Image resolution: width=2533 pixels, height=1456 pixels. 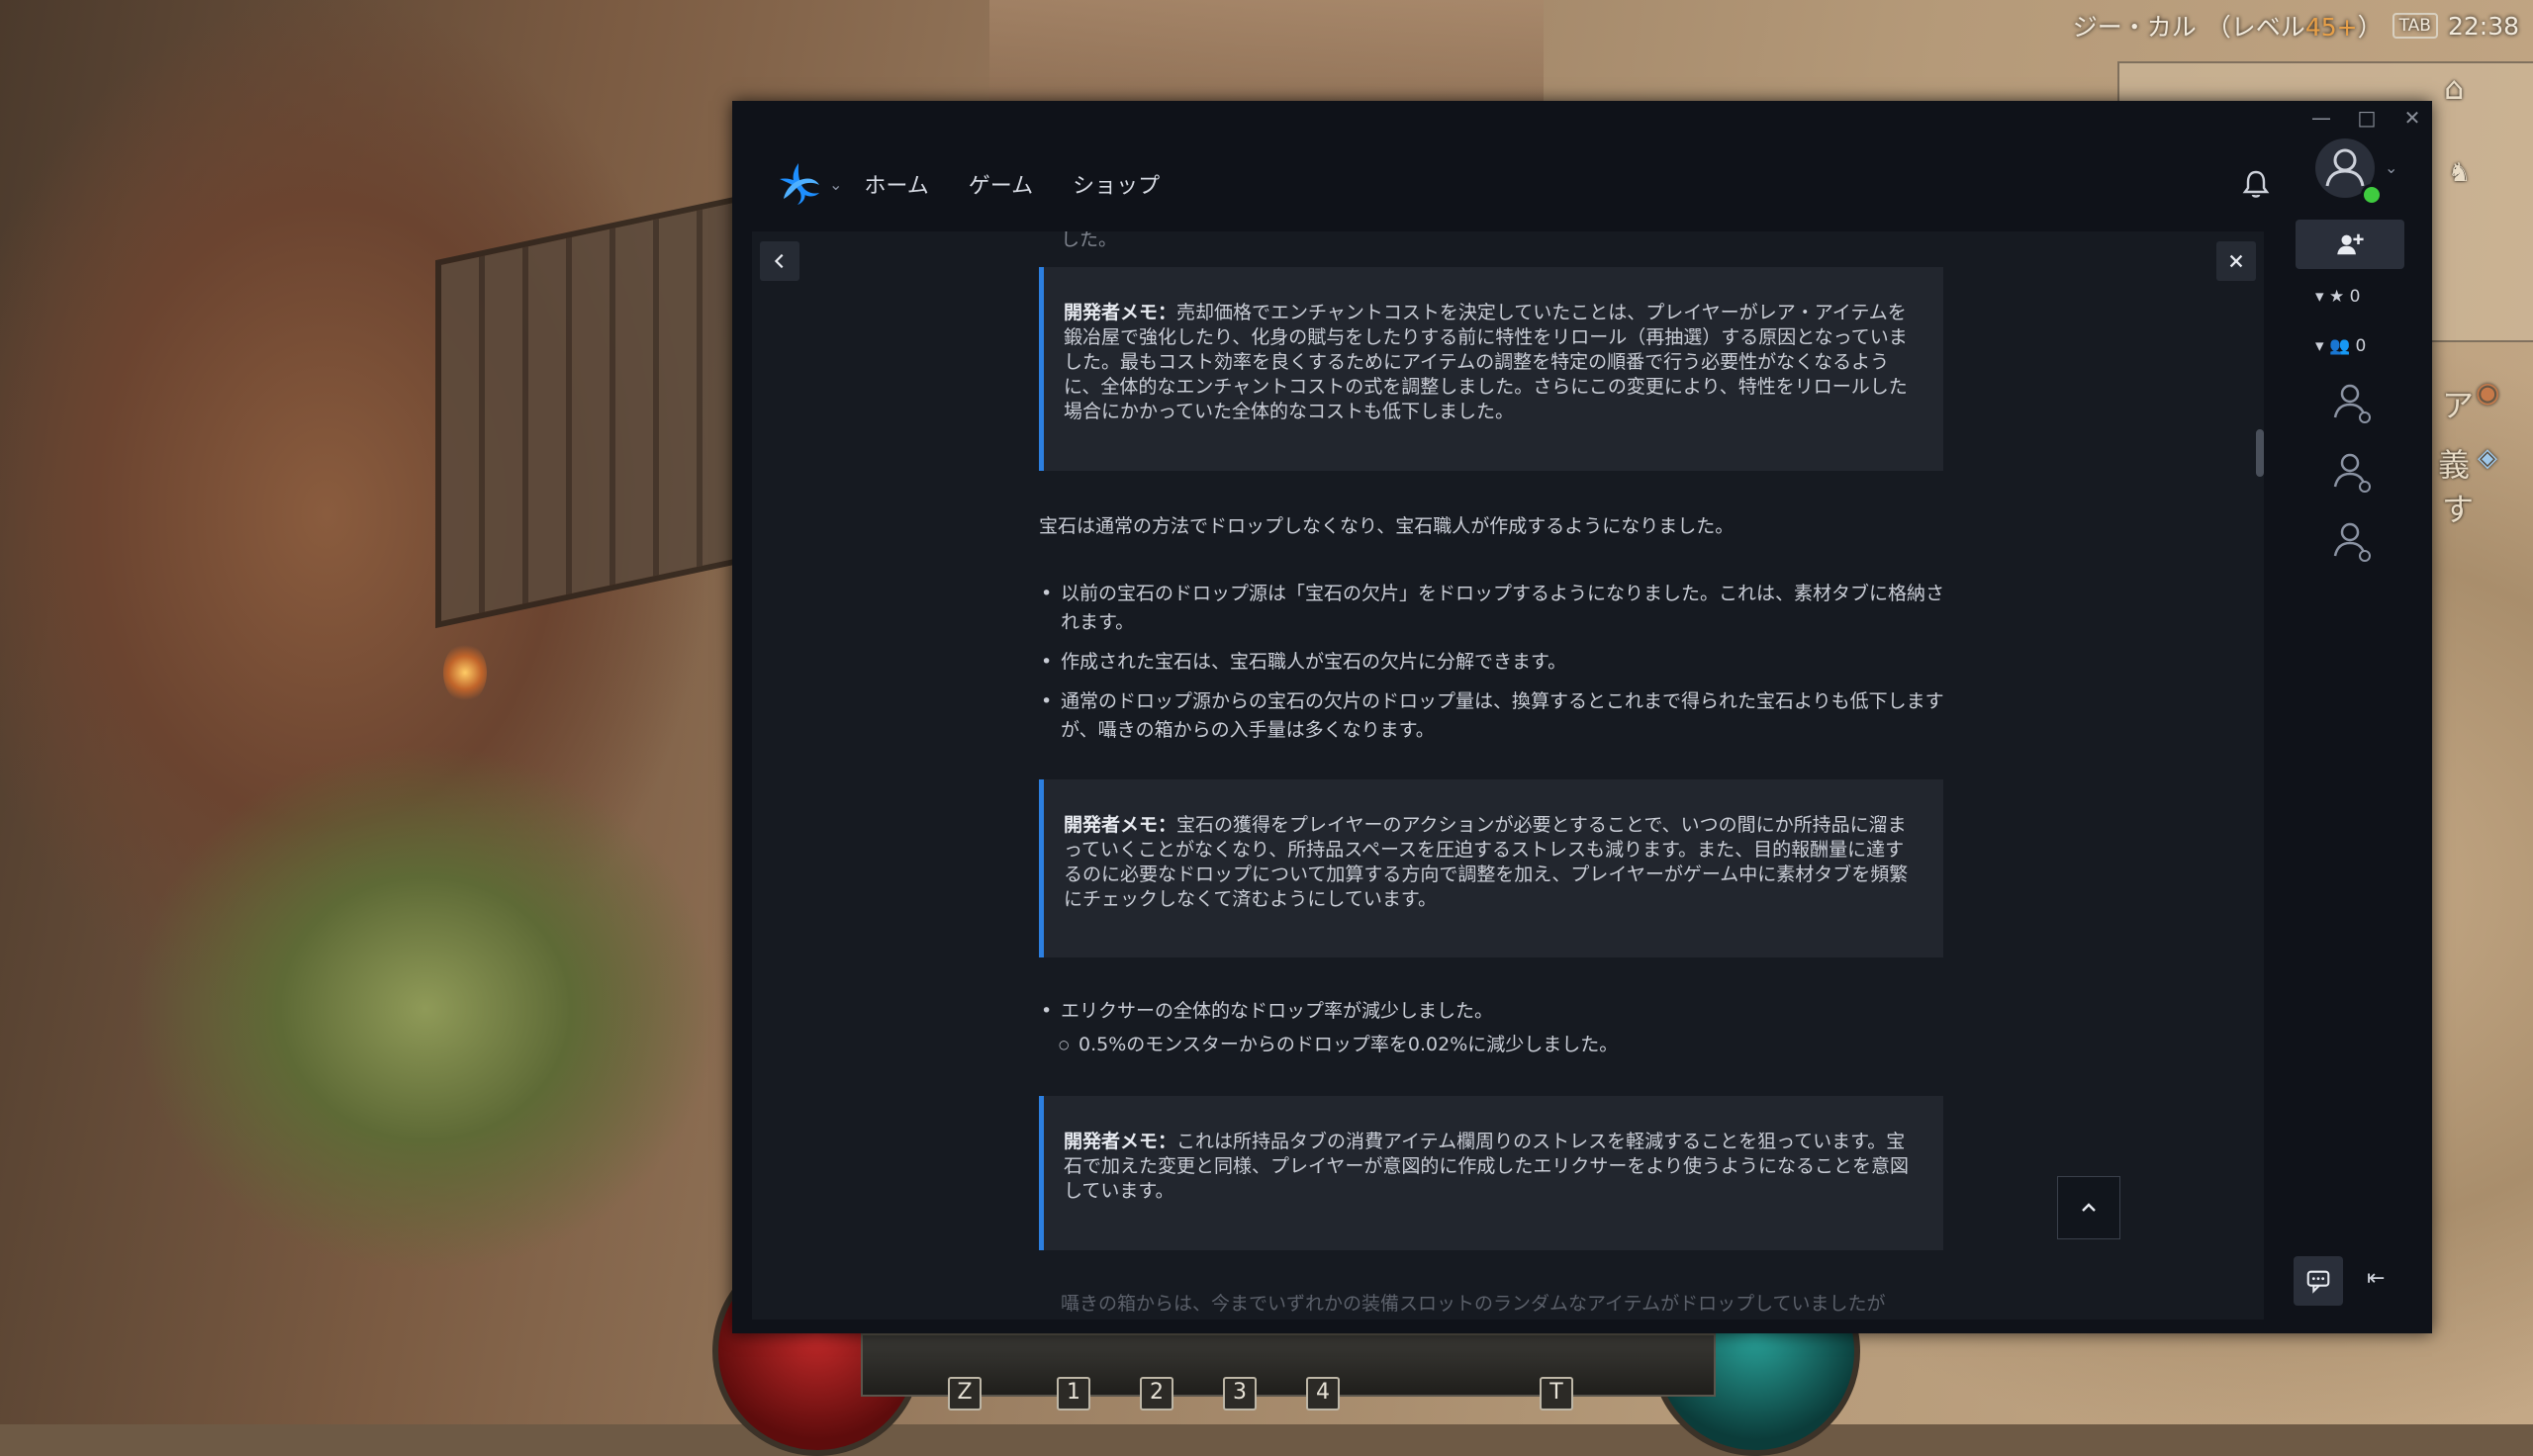 What do you see at coordinates (2483, 26) in the screenshot?
I see `game-clock: 22:38` at bounding box center [2483, 26].